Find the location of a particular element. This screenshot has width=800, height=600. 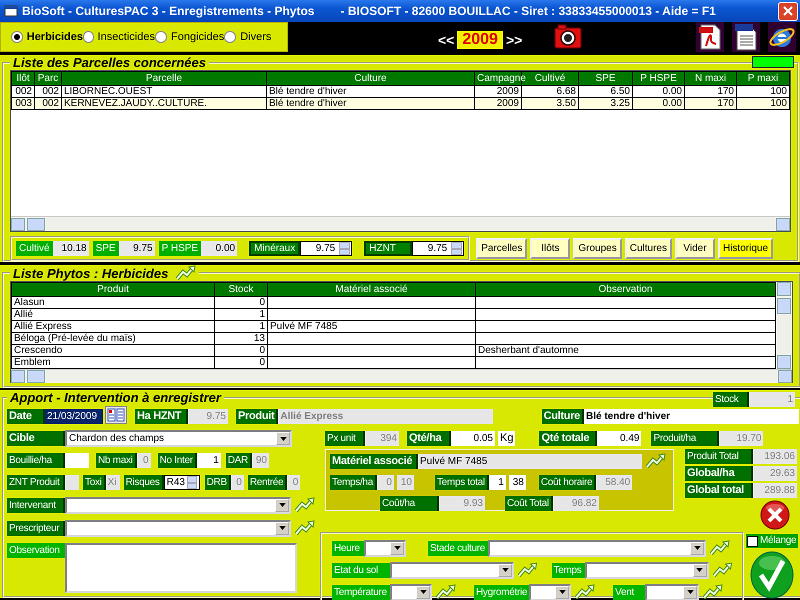

table-cell: 003 is located at coordinates (23, 104).